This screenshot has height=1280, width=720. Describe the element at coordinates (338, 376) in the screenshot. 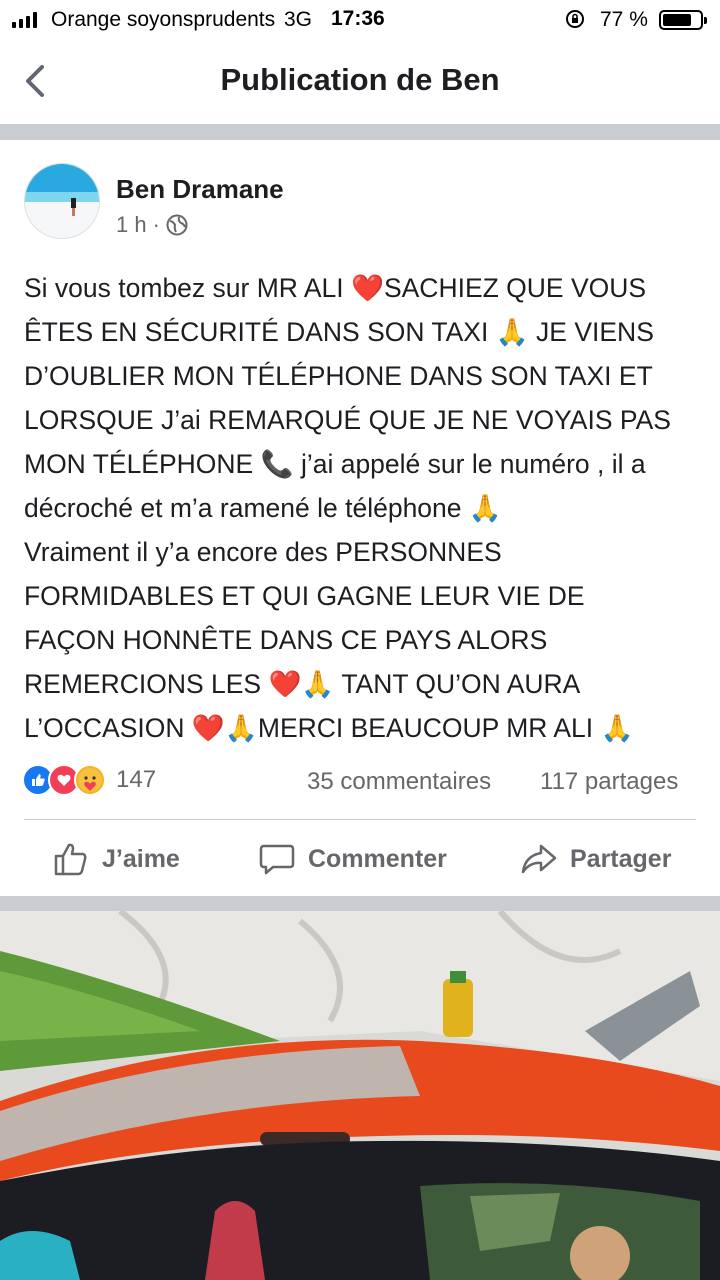

I see `post-text-line: D’OUBLIER MON TÉLÉPHONE DANS SON TAXI ET` at that location.